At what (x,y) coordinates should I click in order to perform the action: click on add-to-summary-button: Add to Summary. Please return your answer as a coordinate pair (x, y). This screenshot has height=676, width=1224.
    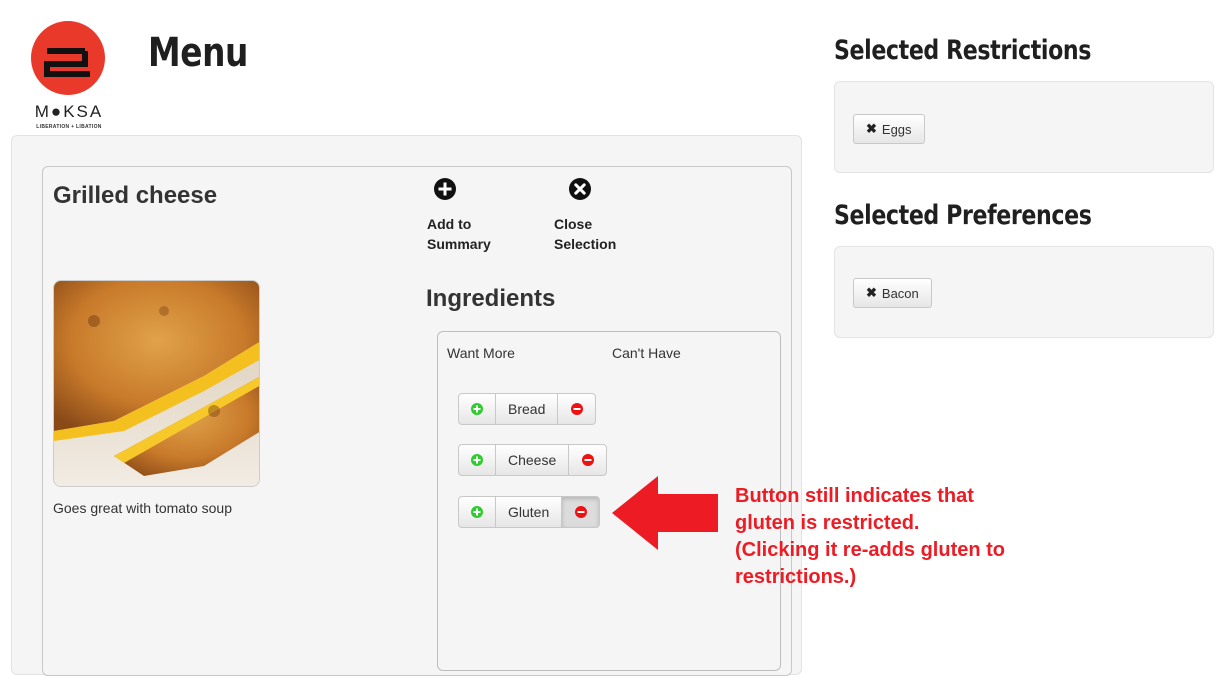
    Looking at the image, I should click on (459, 215).